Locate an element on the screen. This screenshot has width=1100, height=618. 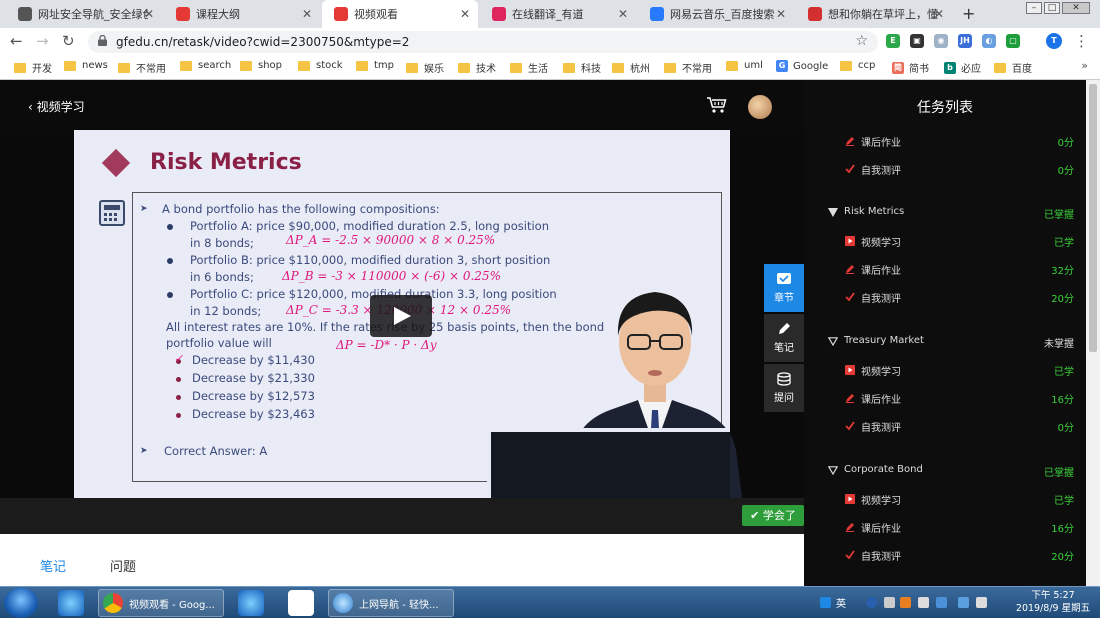
tool-chapter: 章节 is located at coordinates (784, 288).